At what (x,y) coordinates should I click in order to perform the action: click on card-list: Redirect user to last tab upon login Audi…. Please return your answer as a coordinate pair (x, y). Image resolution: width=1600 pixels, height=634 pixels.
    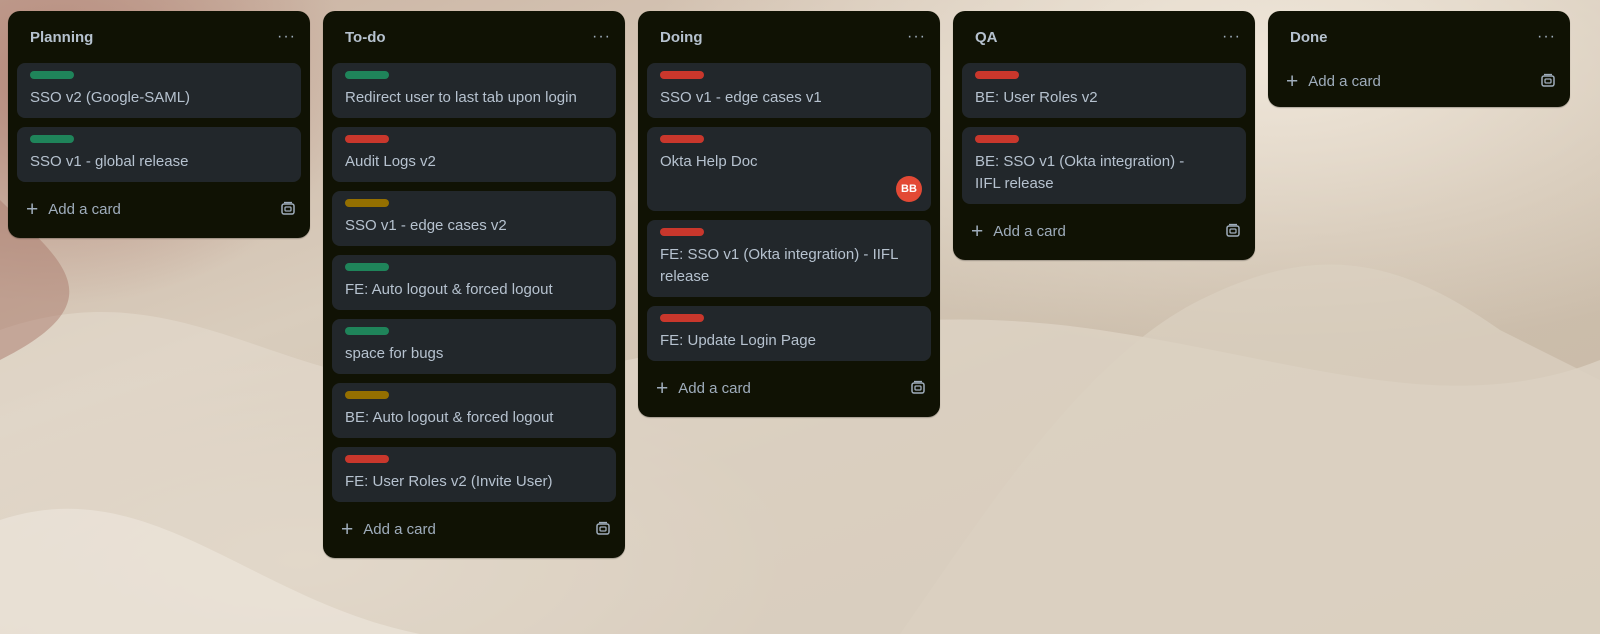
    Looking at the image, I should click on (474, 282).